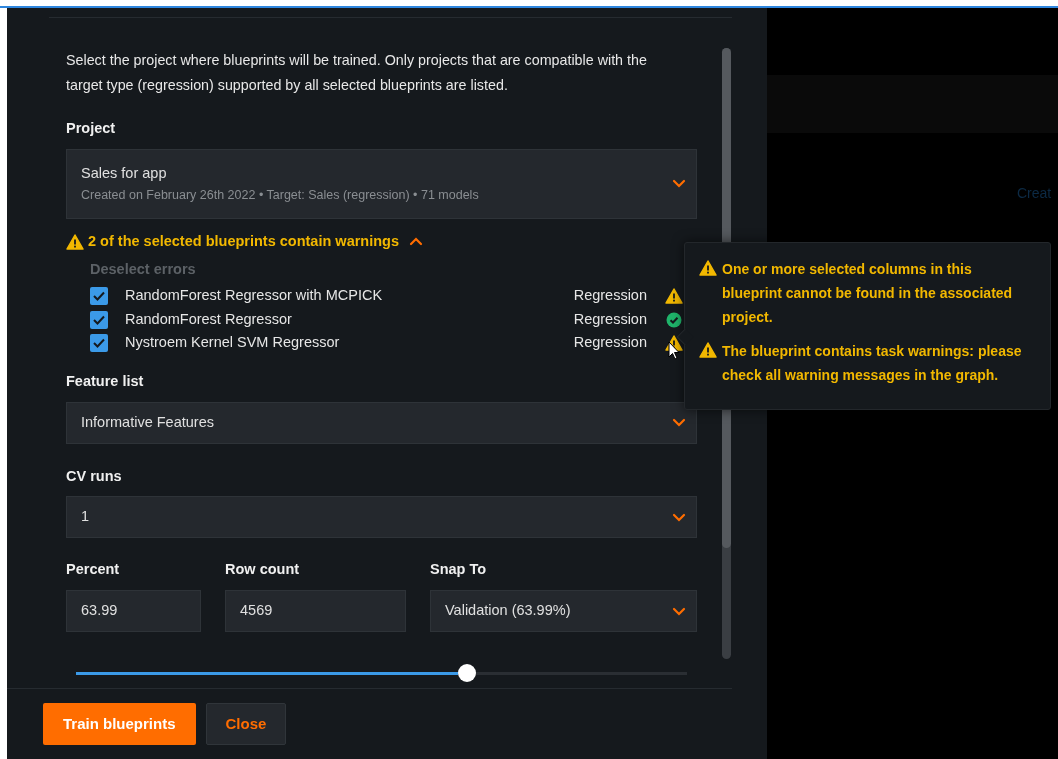  I want to click on project-name: Sales for app, so click(124, 173).